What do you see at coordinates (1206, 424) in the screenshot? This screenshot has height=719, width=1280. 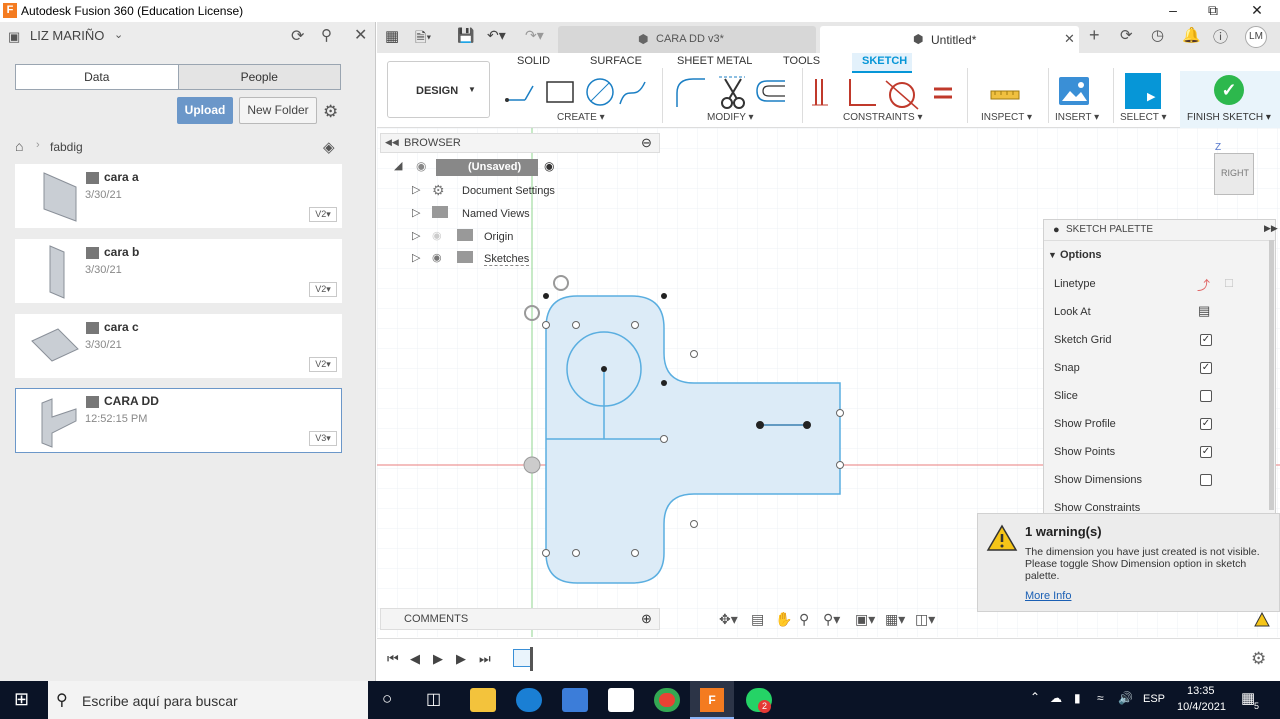 I see `show-profile-checkbox: ✓` at bounding box center [1206, 424].